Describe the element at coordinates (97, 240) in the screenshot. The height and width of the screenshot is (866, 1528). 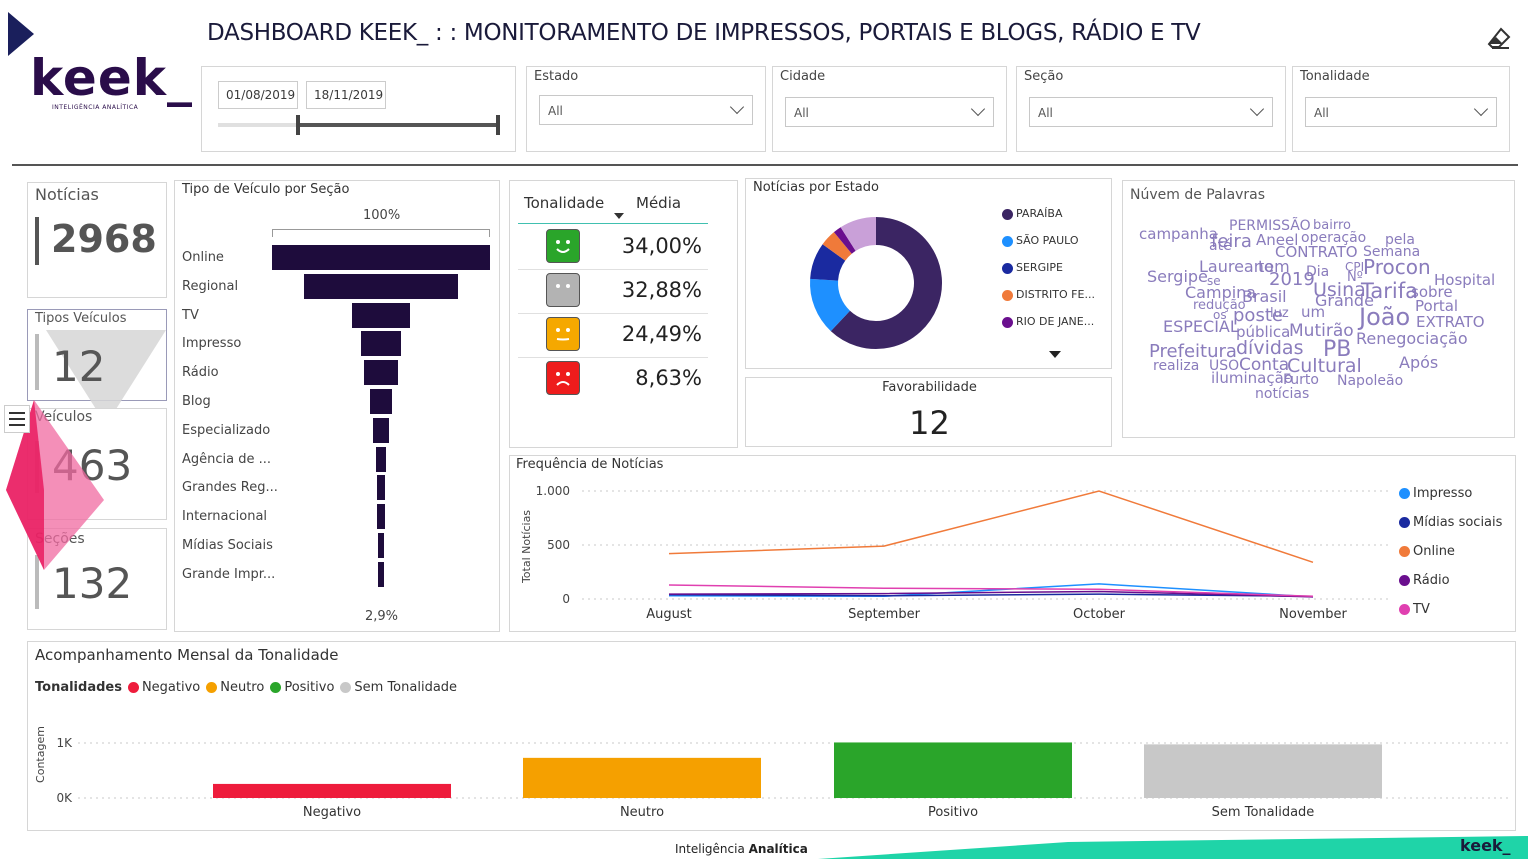
I see `kpi-noticias: Notícias 2968` at that location.